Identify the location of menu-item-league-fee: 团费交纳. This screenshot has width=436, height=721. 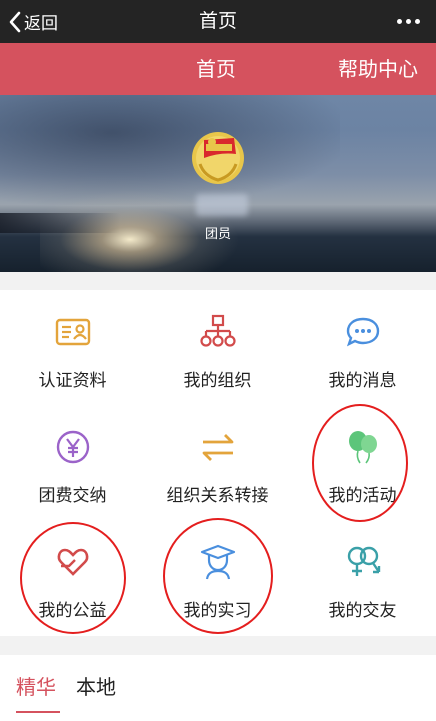
(72, 462).